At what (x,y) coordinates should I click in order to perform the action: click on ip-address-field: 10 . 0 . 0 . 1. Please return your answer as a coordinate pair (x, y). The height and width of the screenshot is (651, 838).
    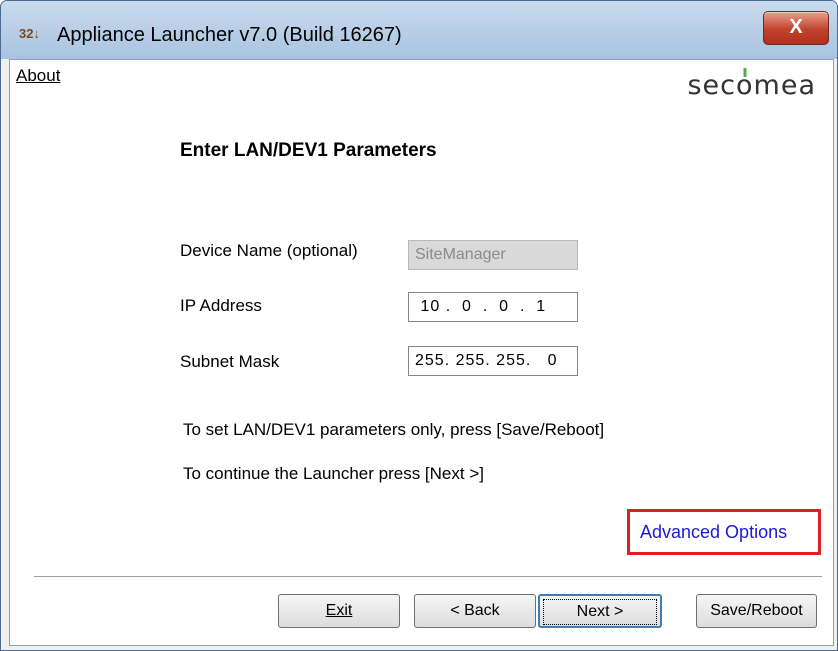
    Looking at the image, I should click on (493, 307).